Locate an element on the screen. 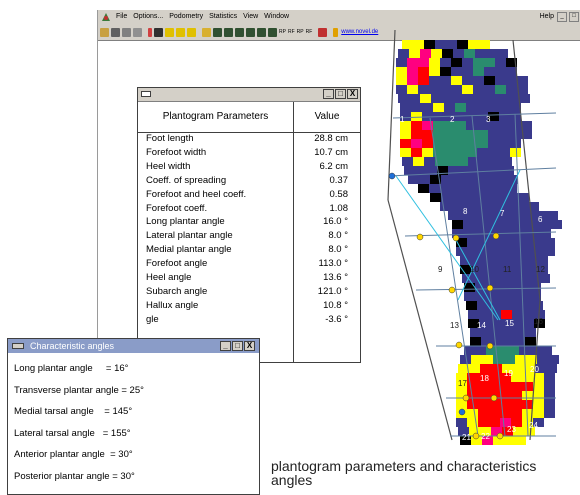 The width and height of the screenshot is (580, 495). analysis-6-icon is located at coordinates (272, 32).